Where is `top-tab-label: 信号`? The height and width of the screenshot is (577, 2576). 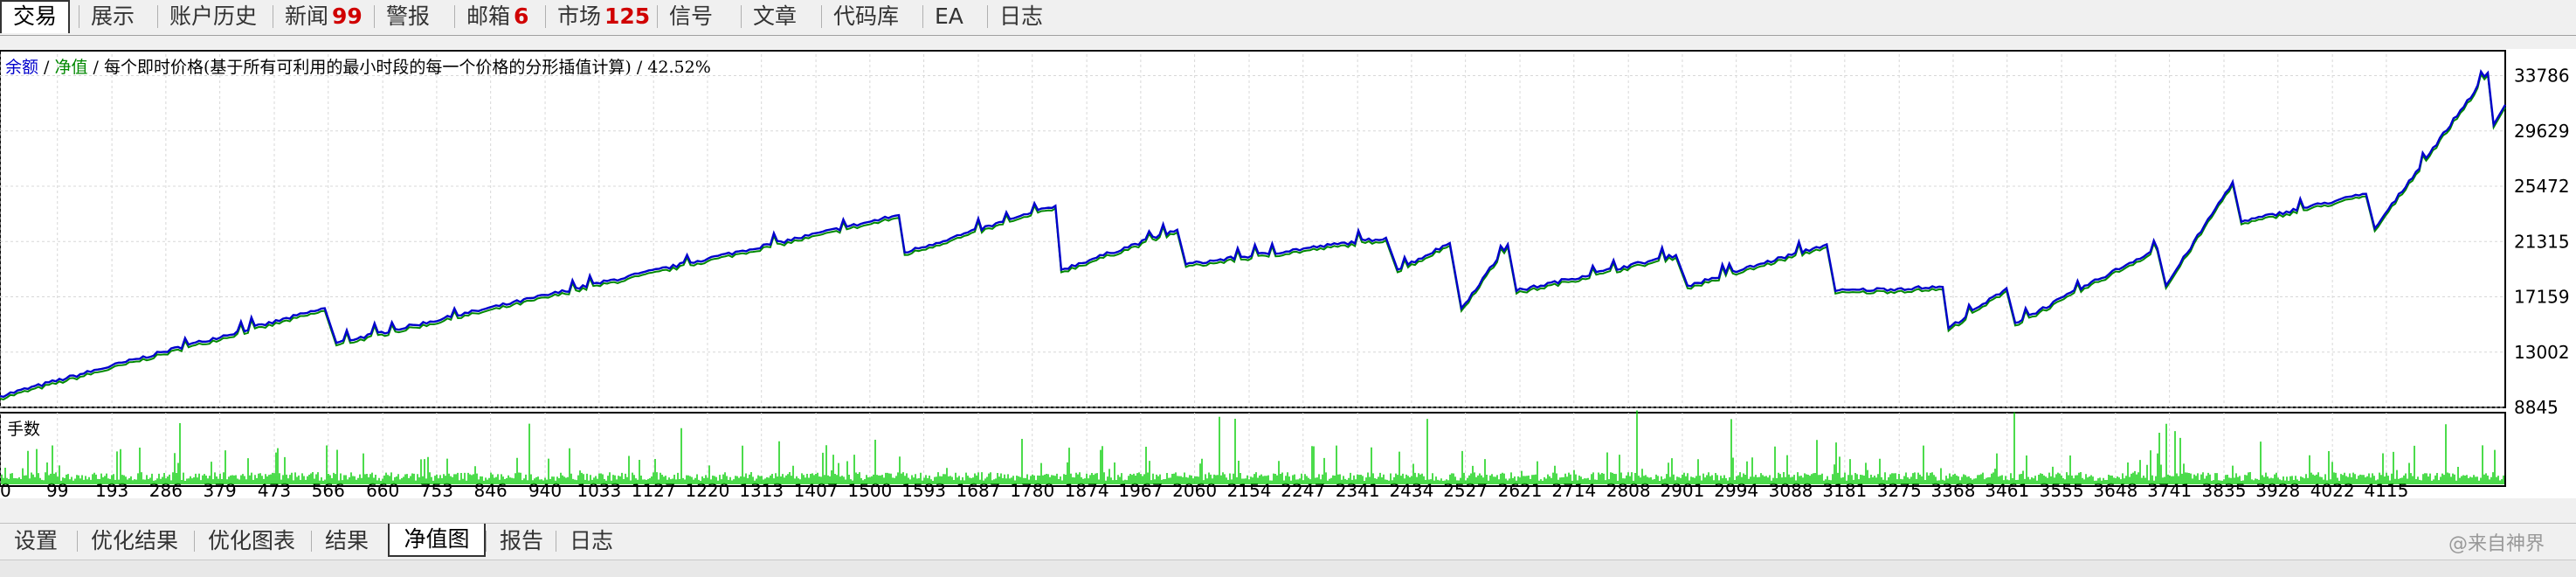
top-tab-label: 信号 is located at coordinates (691, 16).